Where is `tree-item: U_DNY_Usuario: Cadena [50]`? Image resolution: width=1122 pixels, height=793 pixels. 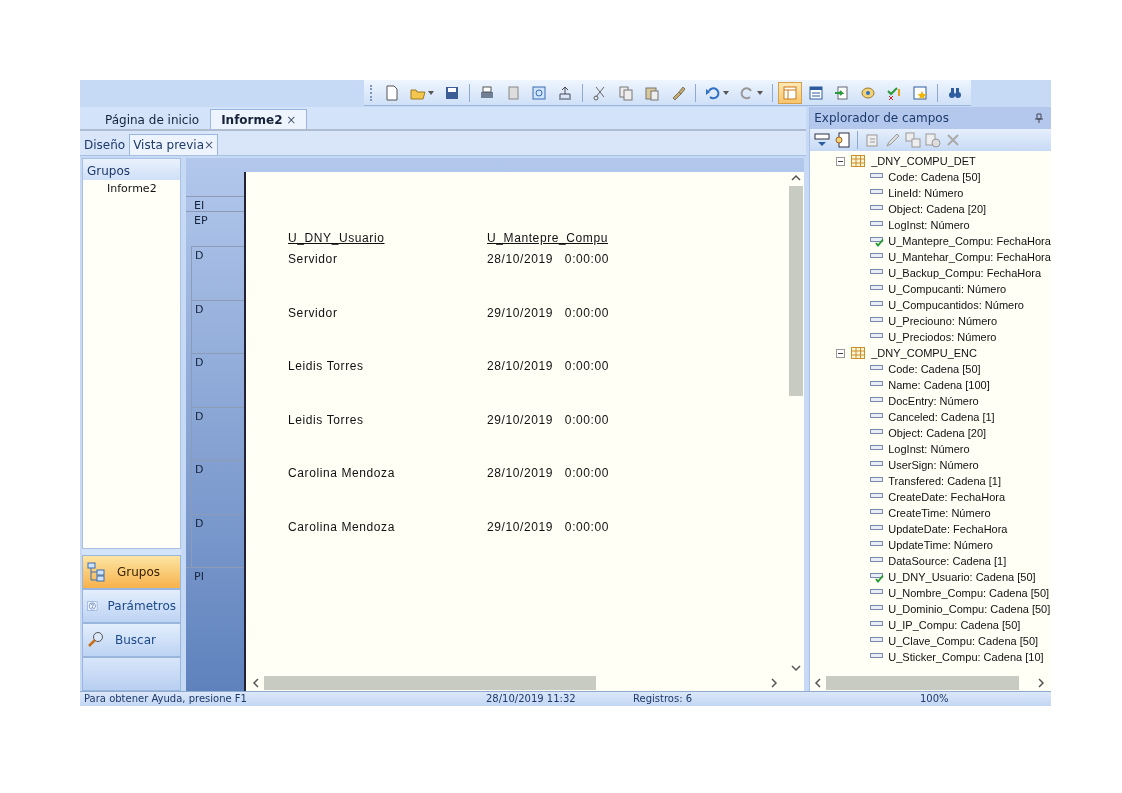 tree-item: U_DNY_Usuario: Cadena [50] is located at coordinates (962, 577).